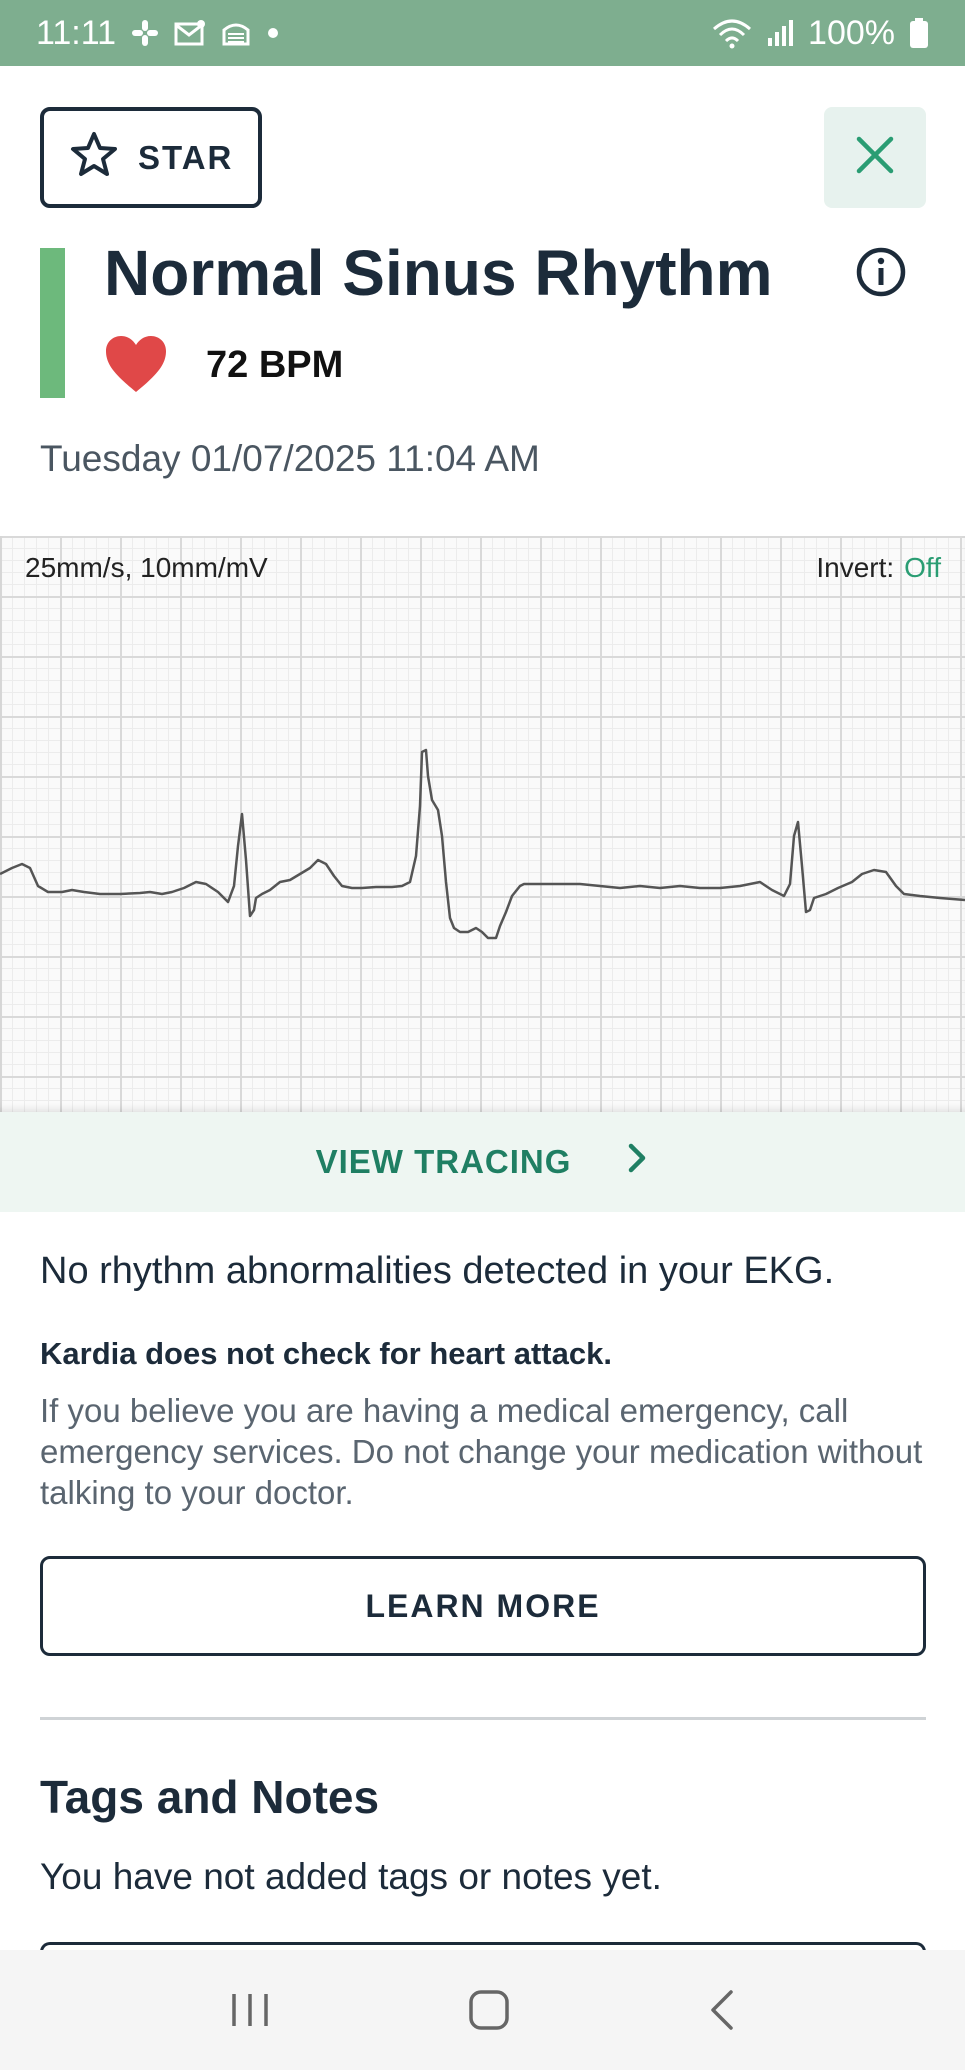 The width and height of the screenshot is (965, 2070). I want to click on recent-apps-icon, so click(250, 2010).